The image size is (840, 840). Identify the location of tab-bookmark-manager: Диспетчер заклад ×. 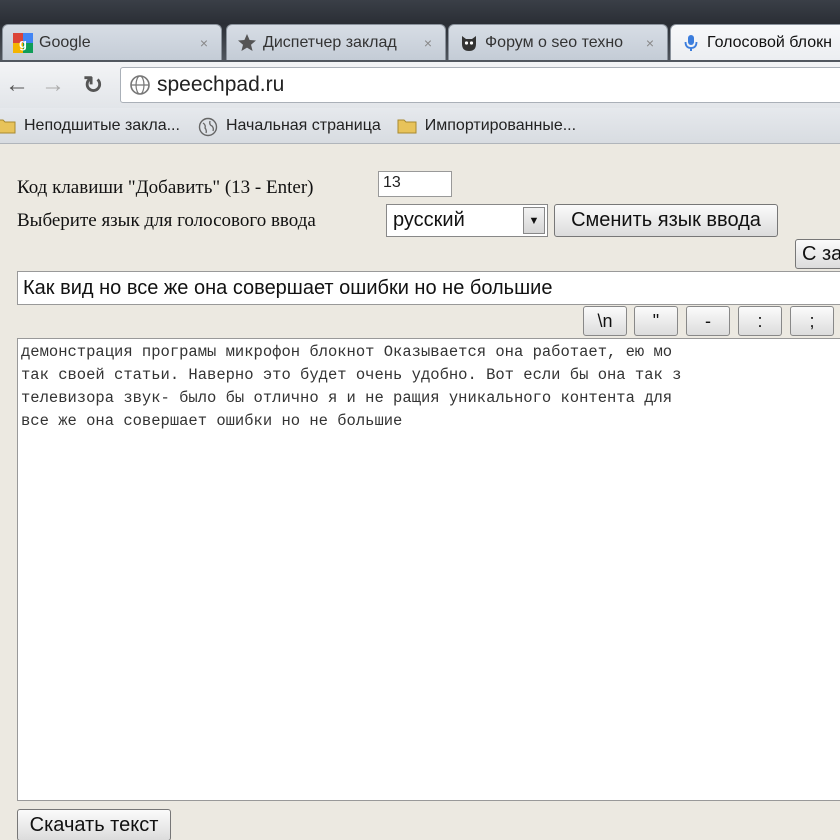
(336, 42).